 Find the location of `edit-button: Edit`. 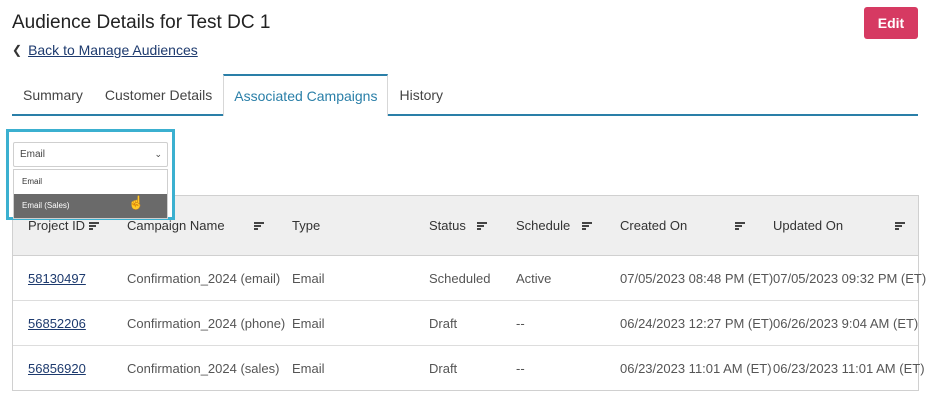

edit-button: Edit is located at coordinates (891, 23).